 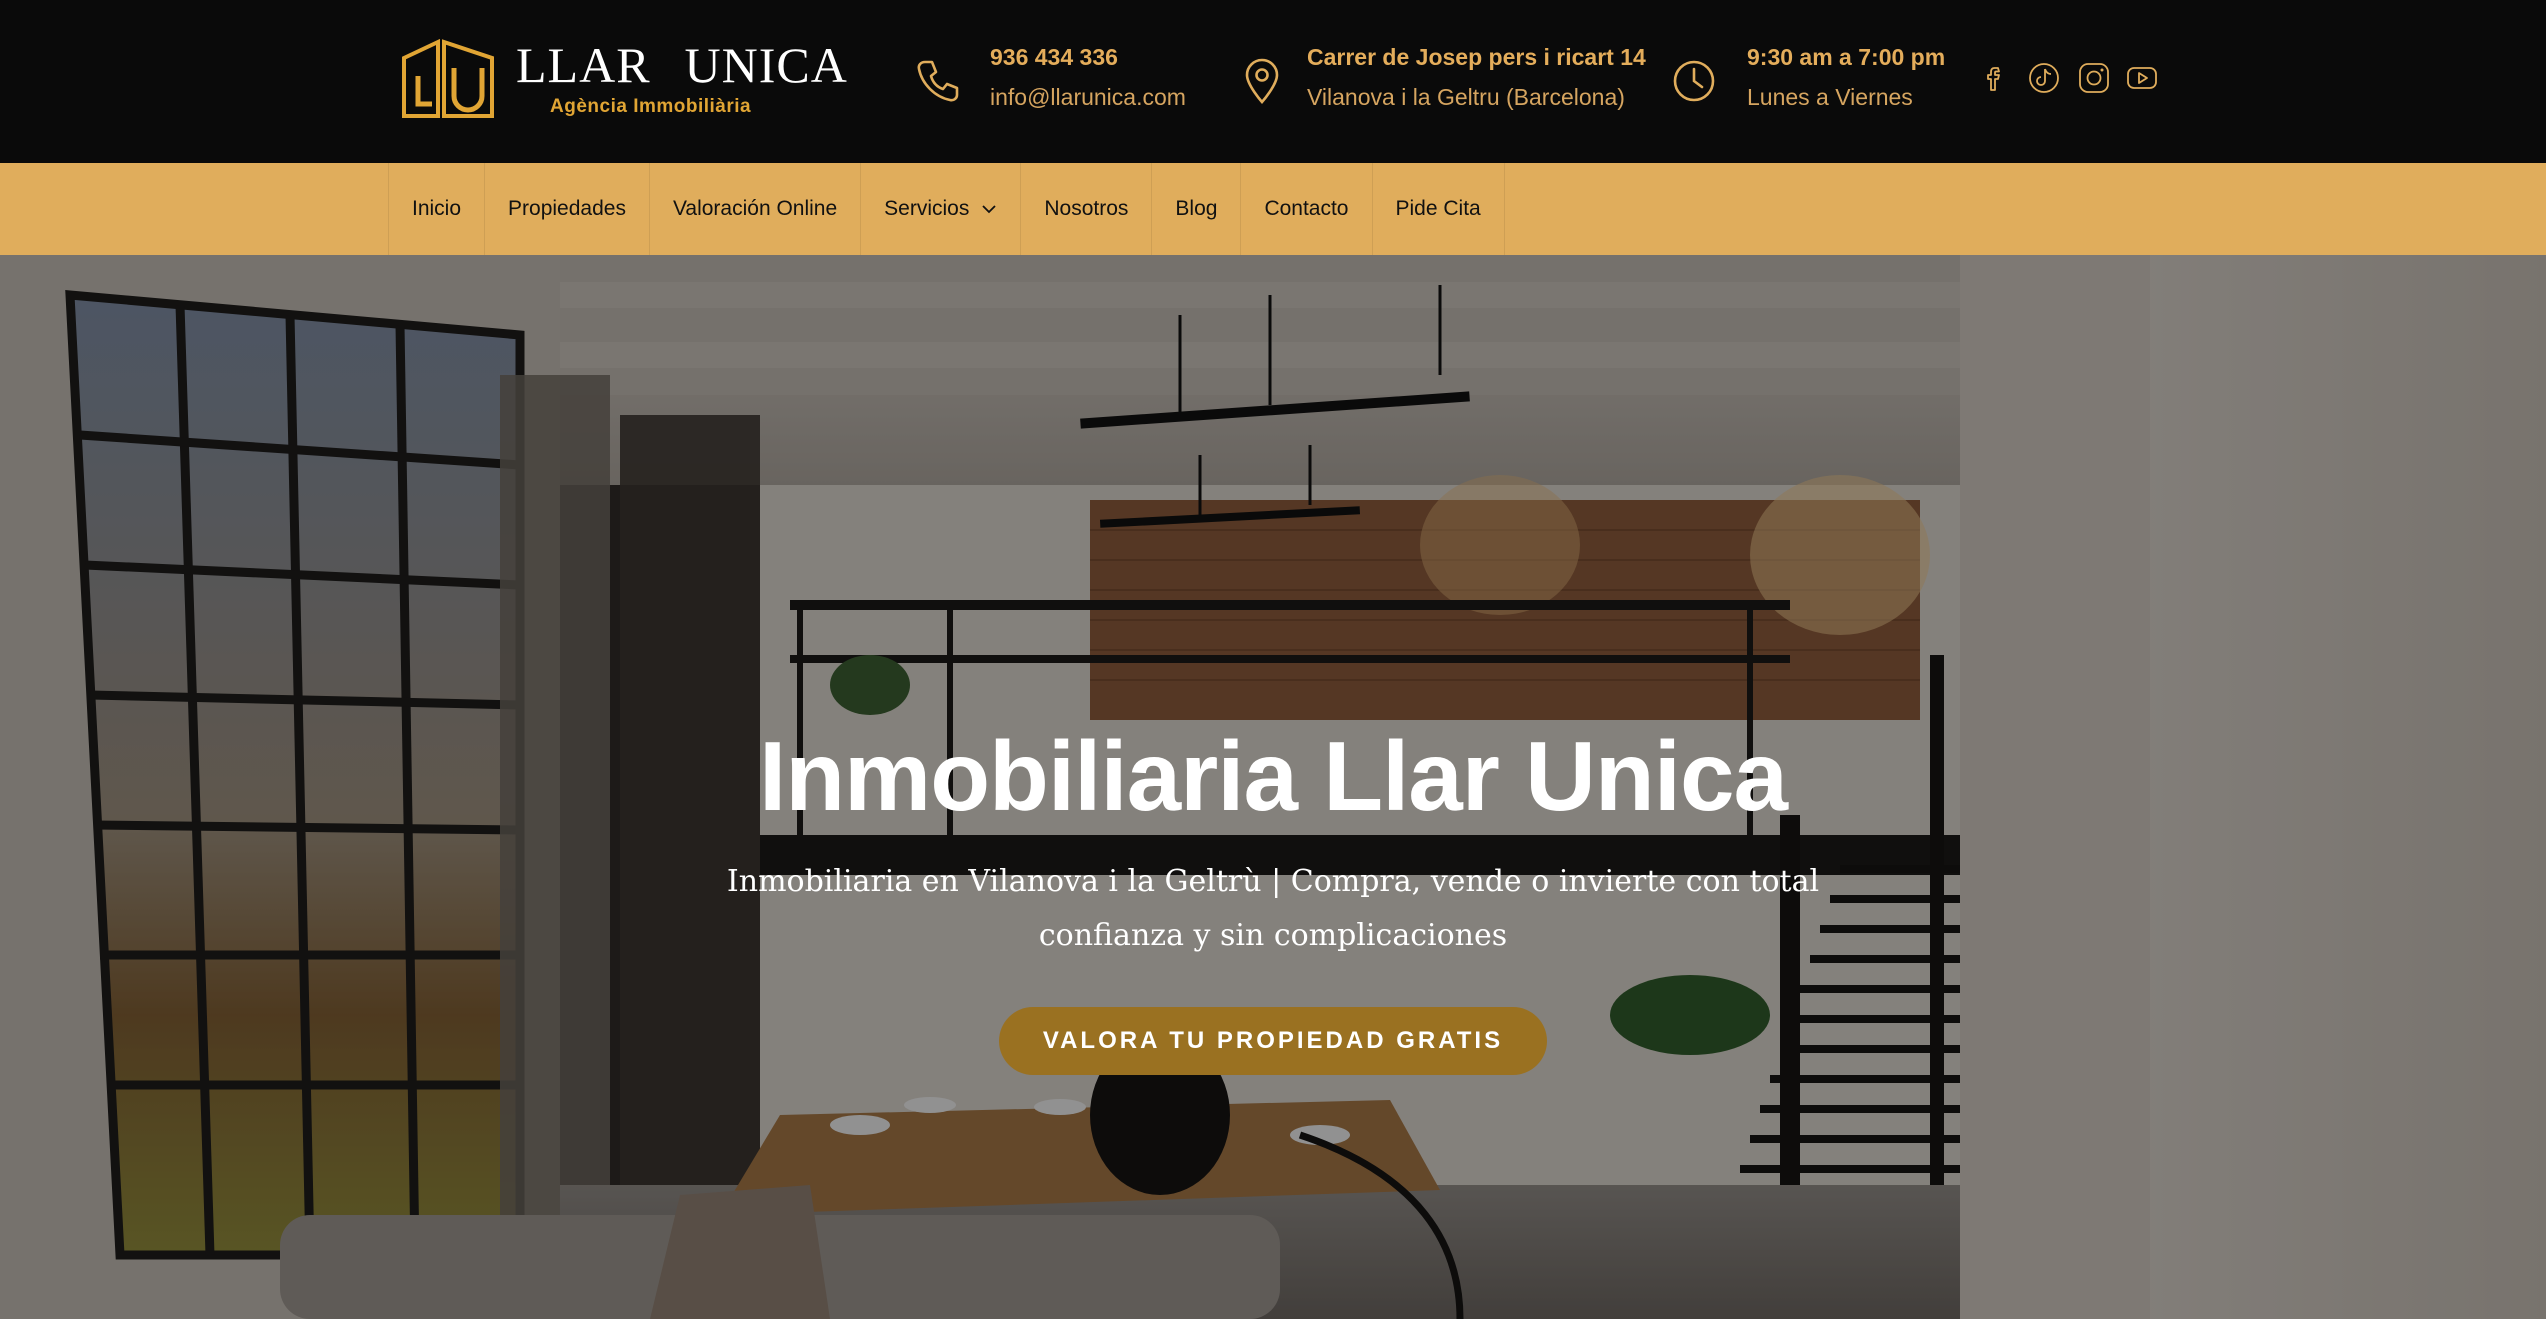 What do you see at coordinates (651, 106) in the screenshot?
I see `brand-tagline: Agència Immobiliària` at bounding box center [651, 106].